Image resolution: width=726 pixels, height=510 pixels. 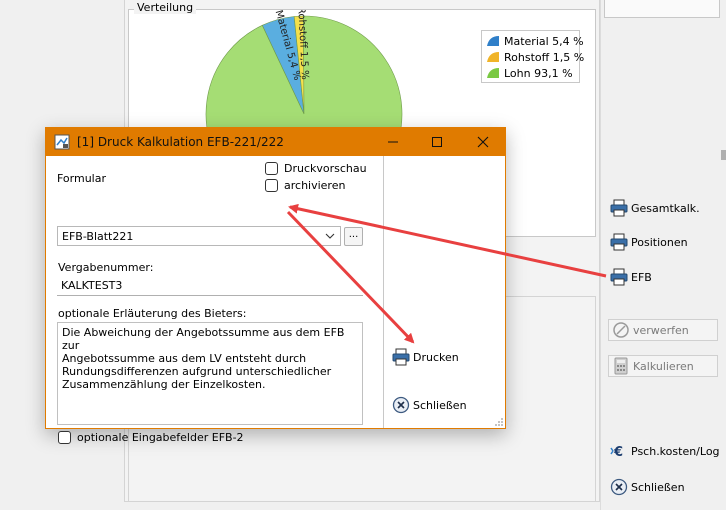 I want to click on erlaeuterung-label: optionale Erläuterung des Bieters:, so click(x=152, y=313).